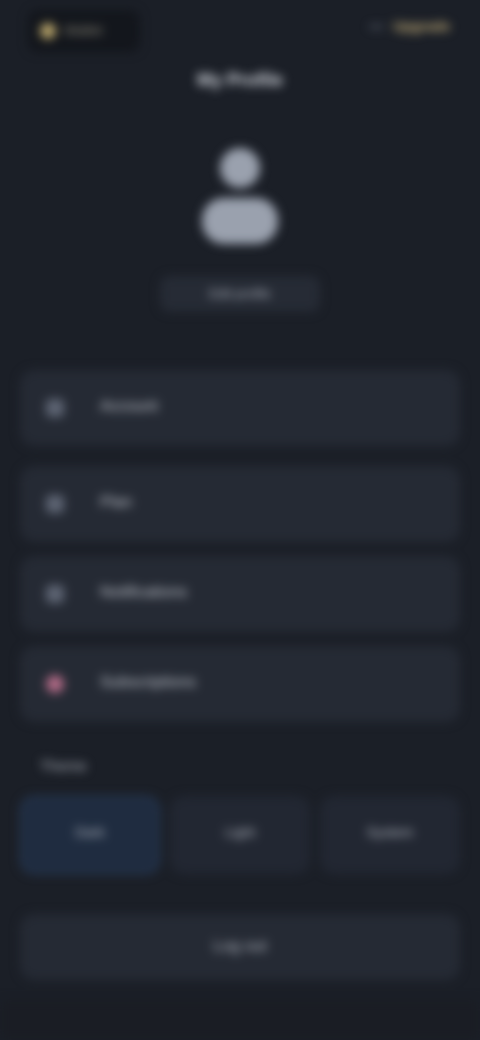 This screenshot has width=480, height=1040. I want to click on logout-button: Log out, so click(240, 947).